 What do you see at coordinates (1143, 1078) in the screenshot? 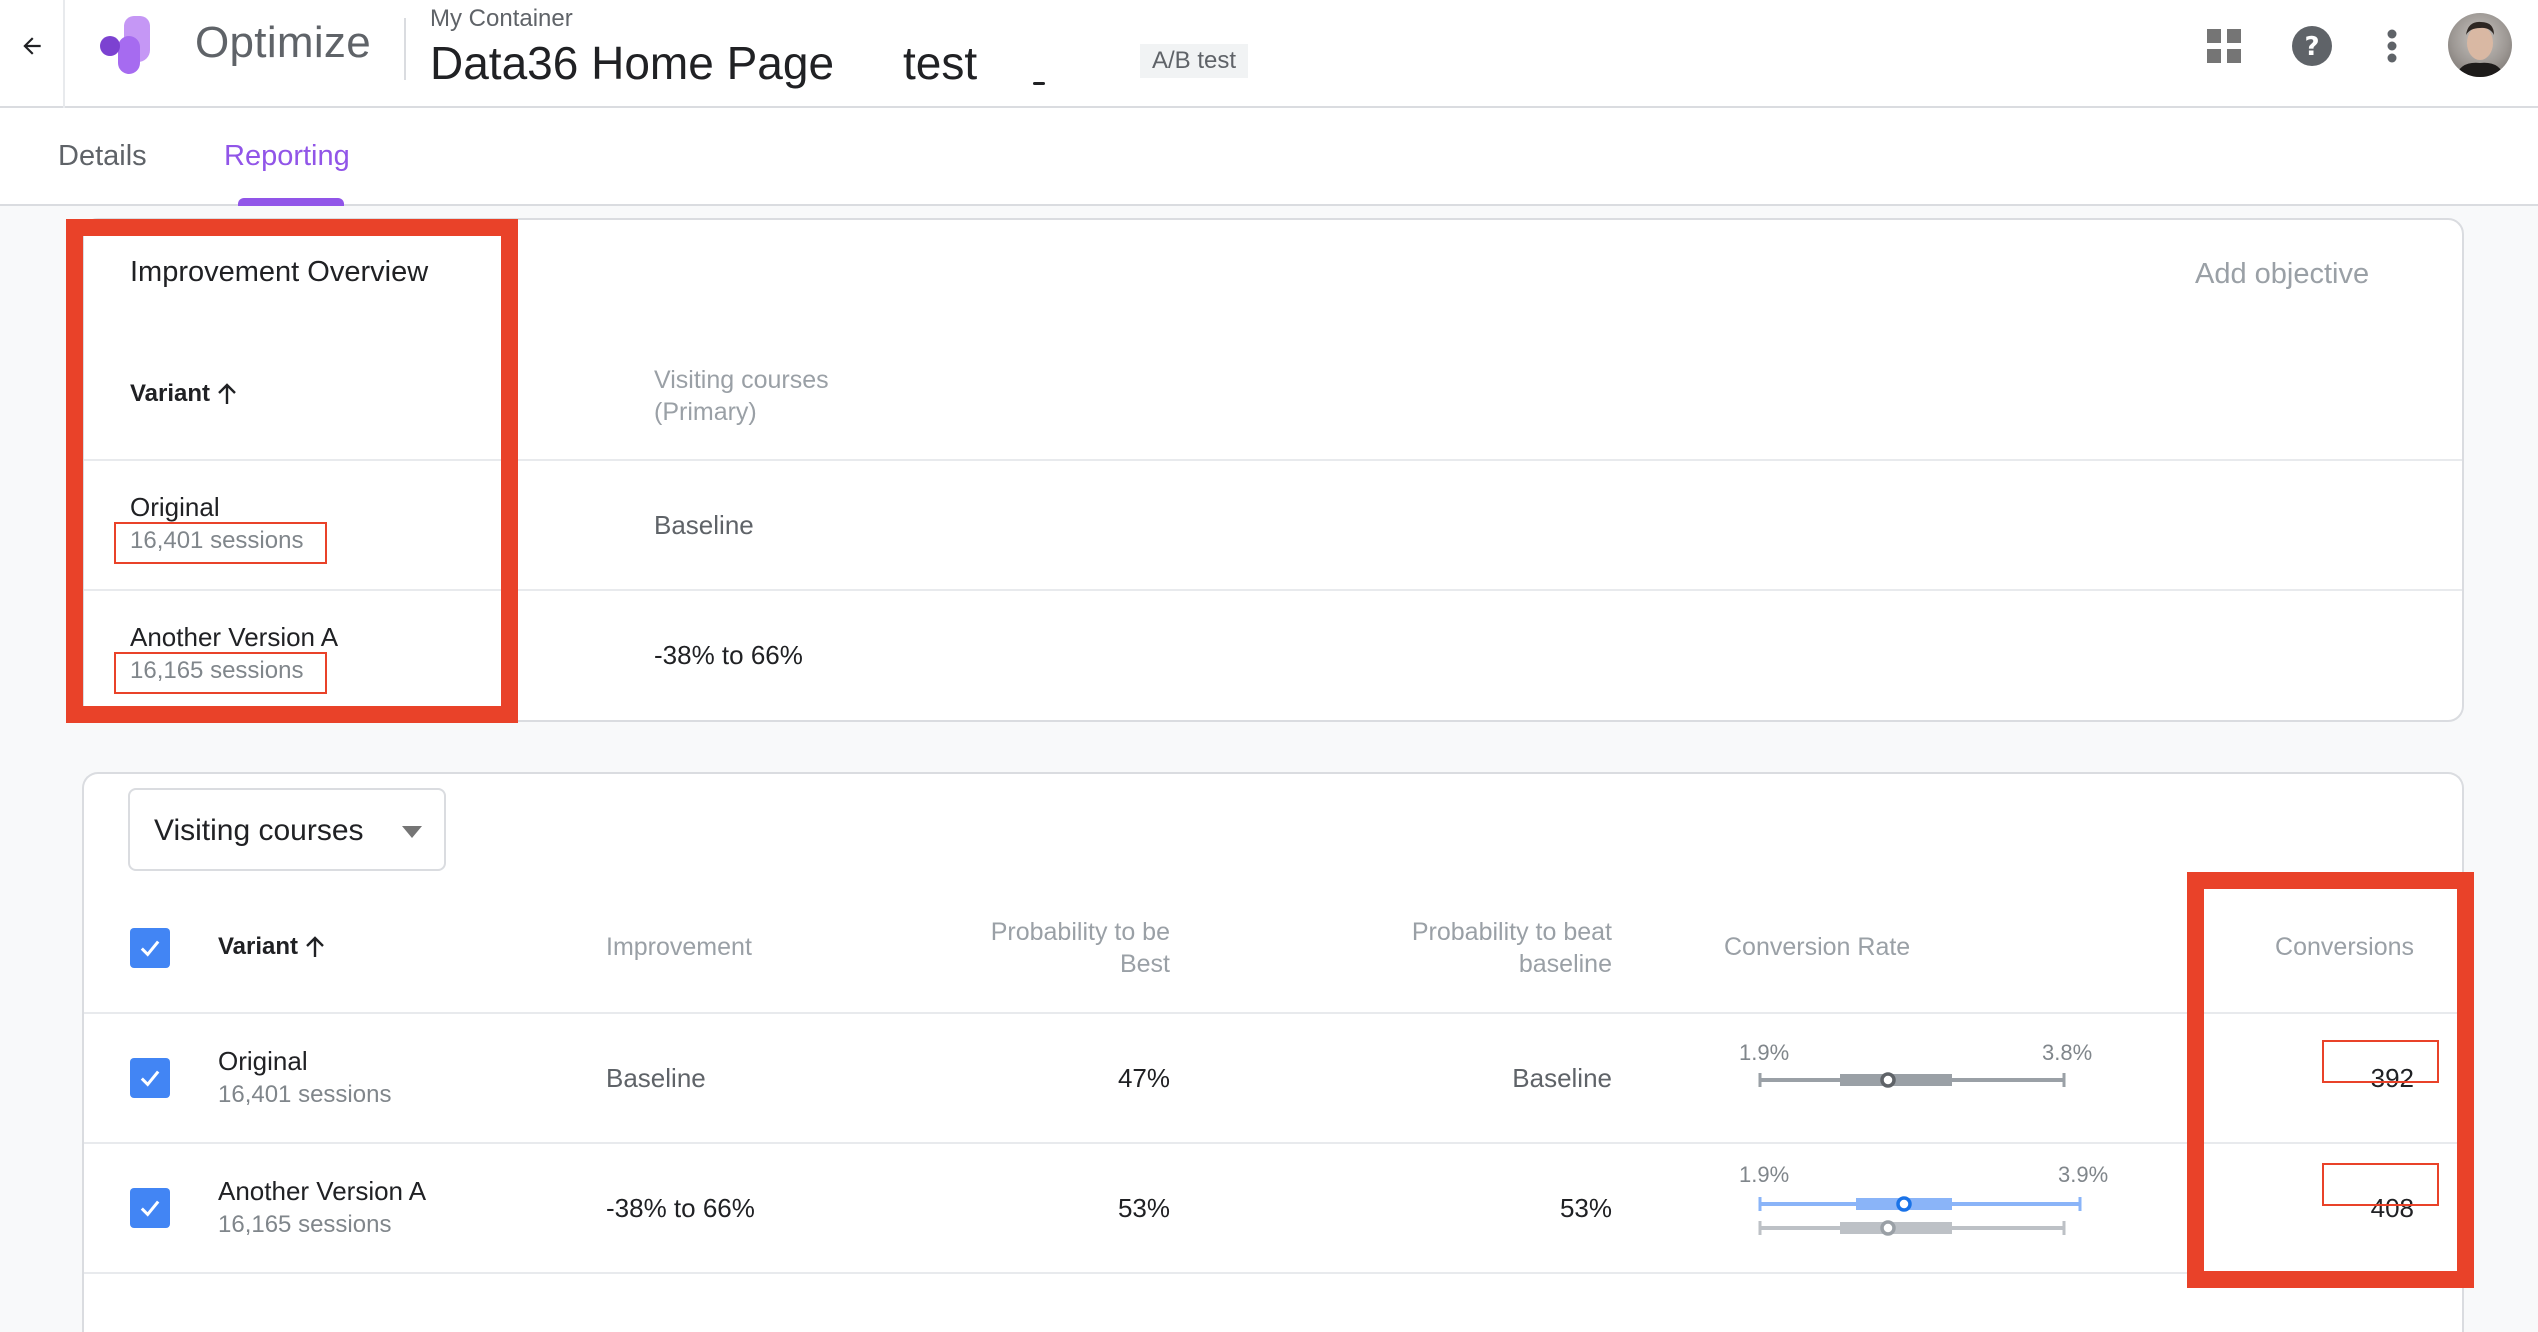
I see `prob-best-cell: 47%` at bounding box center [1143, 1078].